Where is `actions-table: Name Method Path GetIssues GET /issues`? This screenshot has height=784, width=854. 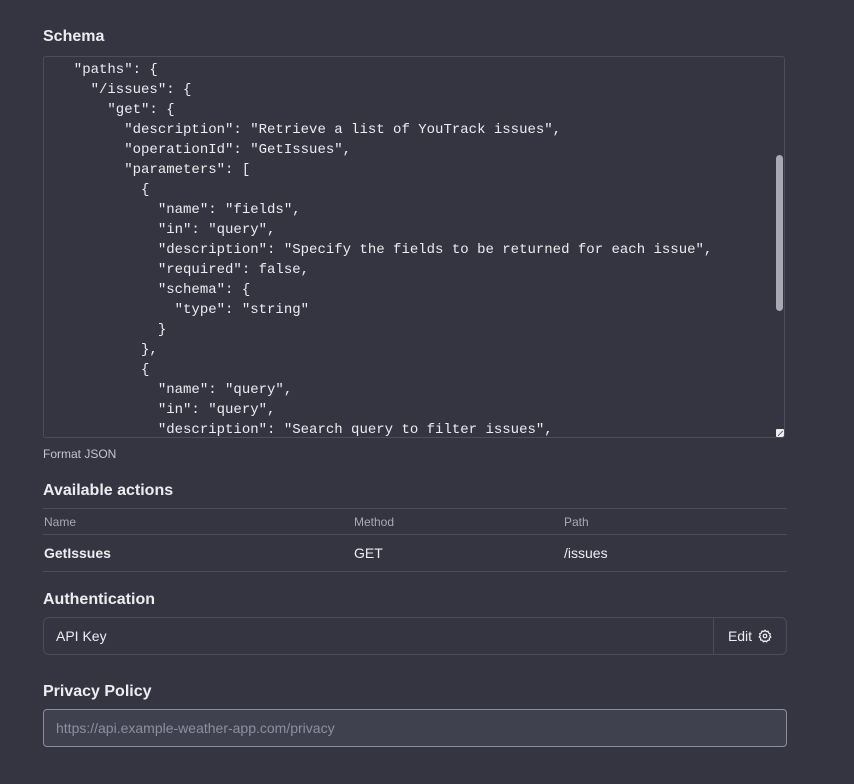 actions-table: Name Method Path GetIssues GET /issues is located at coordinates (415, 540).